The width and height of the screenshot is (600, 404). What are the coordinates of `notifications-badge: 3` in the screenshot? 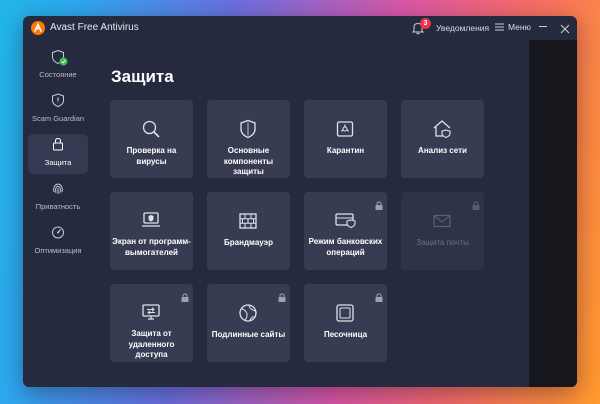 It's located at (425, 23).